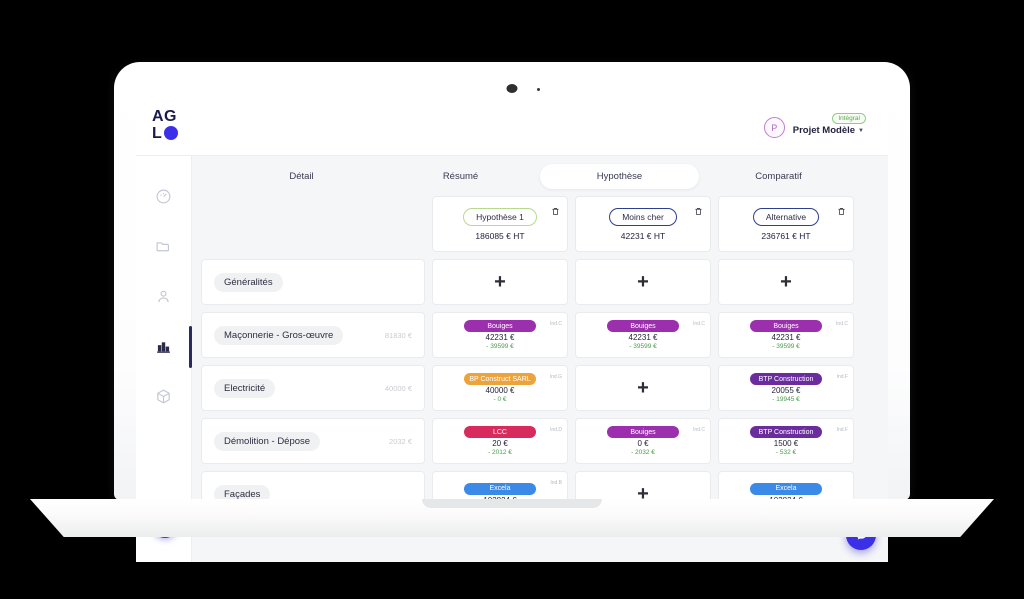 This screenshot has width=1024, height=599. I want to click on sidebar-item-projects, so click(164, 246).